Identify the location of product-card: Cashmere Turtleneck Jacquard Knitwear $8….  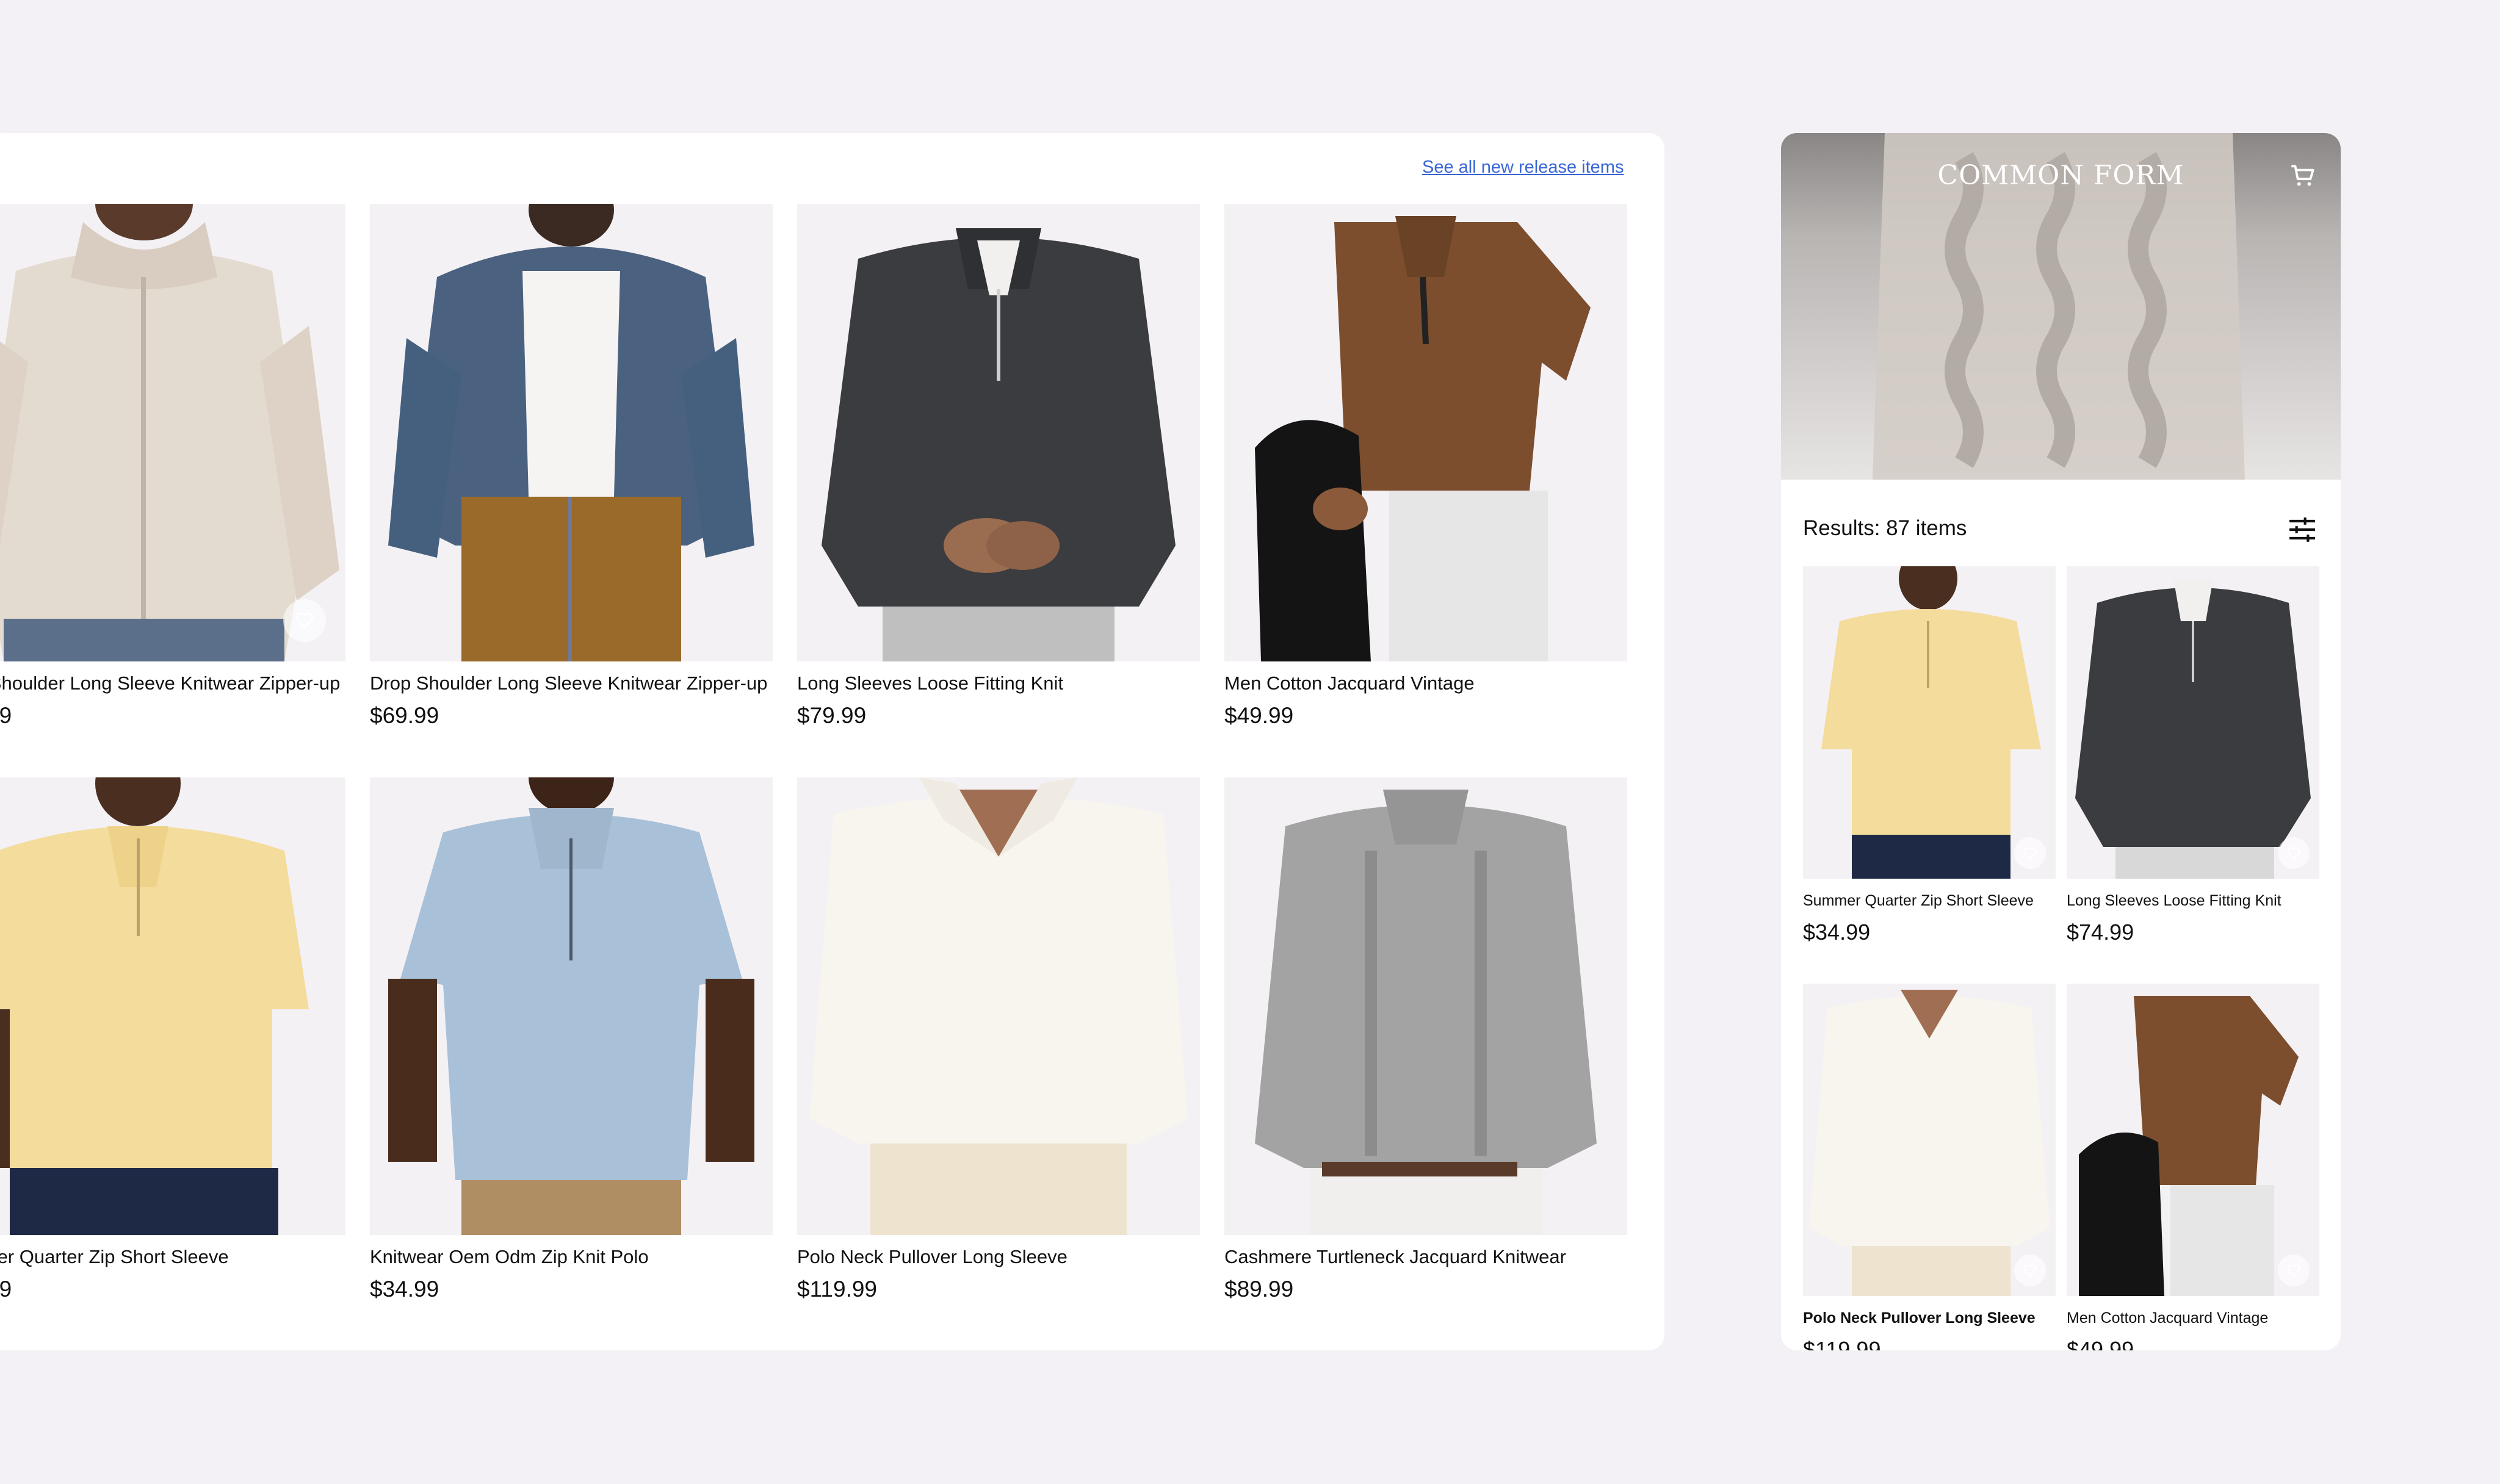
(1425, 1039).